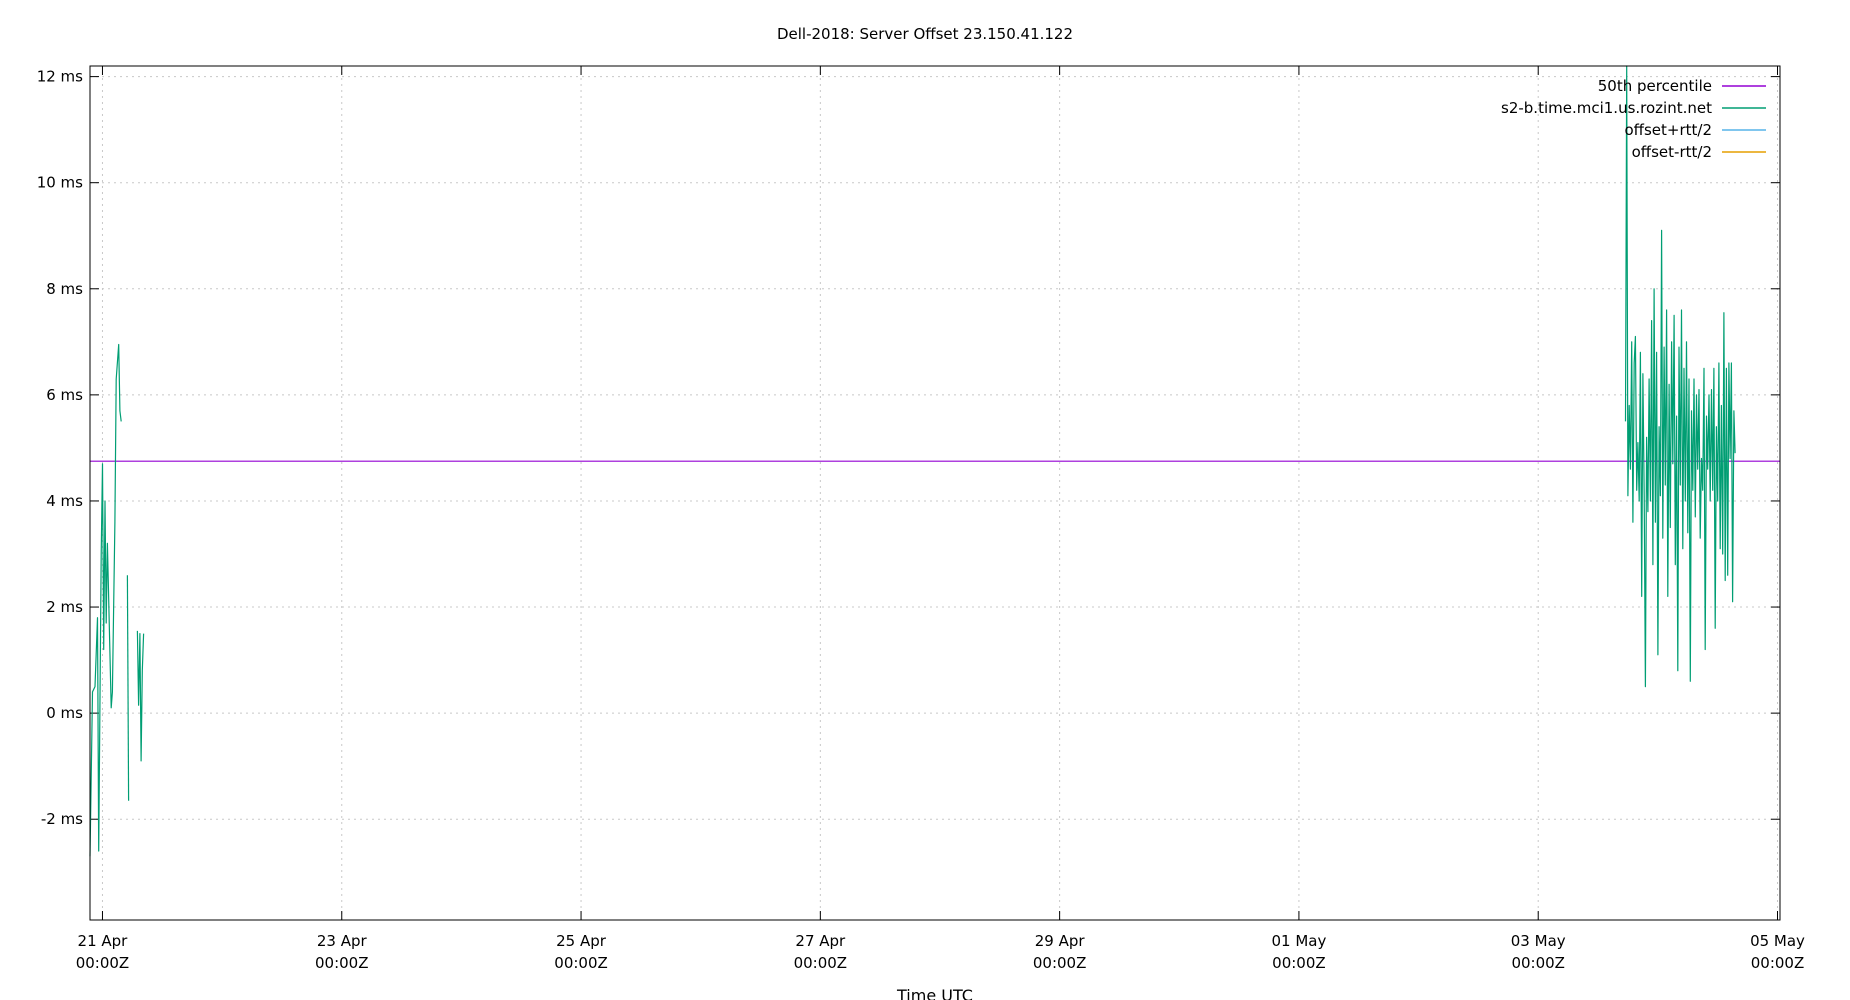 Image resolution: width=1850 pixels, height=1000 pixels. I want to click on legend-label: offset-rtt/2, so click(1672, 152).